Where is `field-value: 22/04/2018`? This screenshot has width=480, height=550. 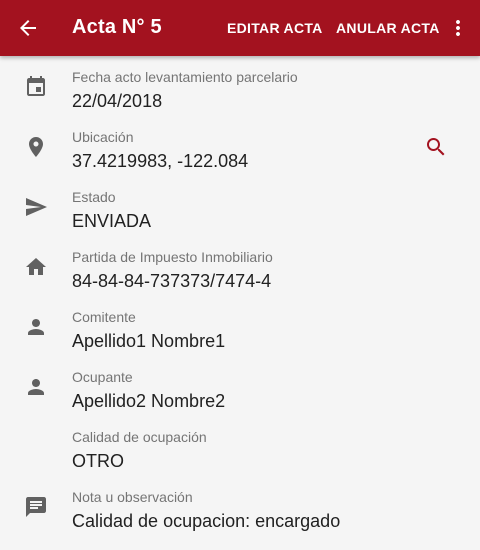 field-value: 22/04/2018 is located at coordinates (117, 101).